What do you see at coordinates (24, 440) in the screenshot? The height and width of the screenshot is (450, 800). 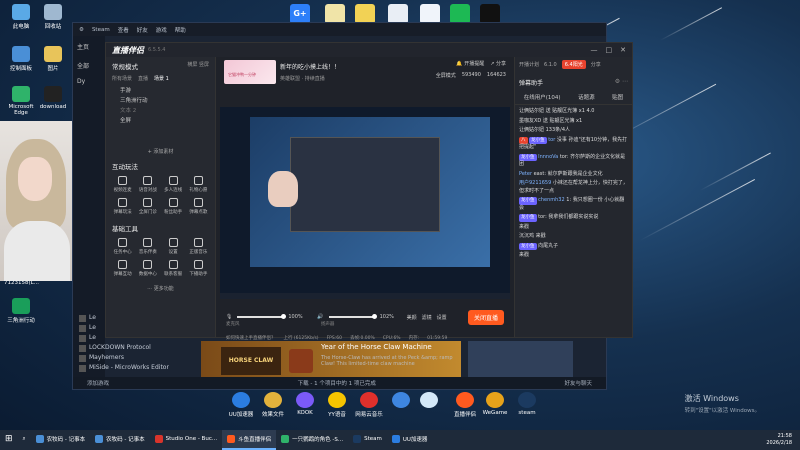 I see `search-button: ⌕` at bounding box center [24, 440].